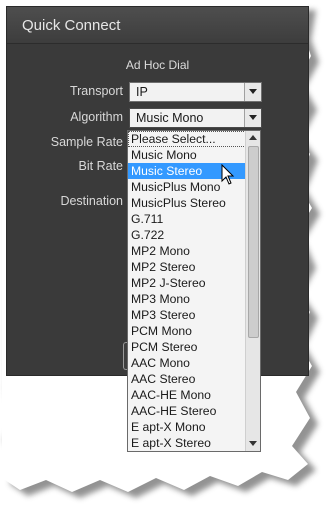 The height and width of the screenshot is (512, 330). I want to click on transport-value: IP, so click(142, 92).